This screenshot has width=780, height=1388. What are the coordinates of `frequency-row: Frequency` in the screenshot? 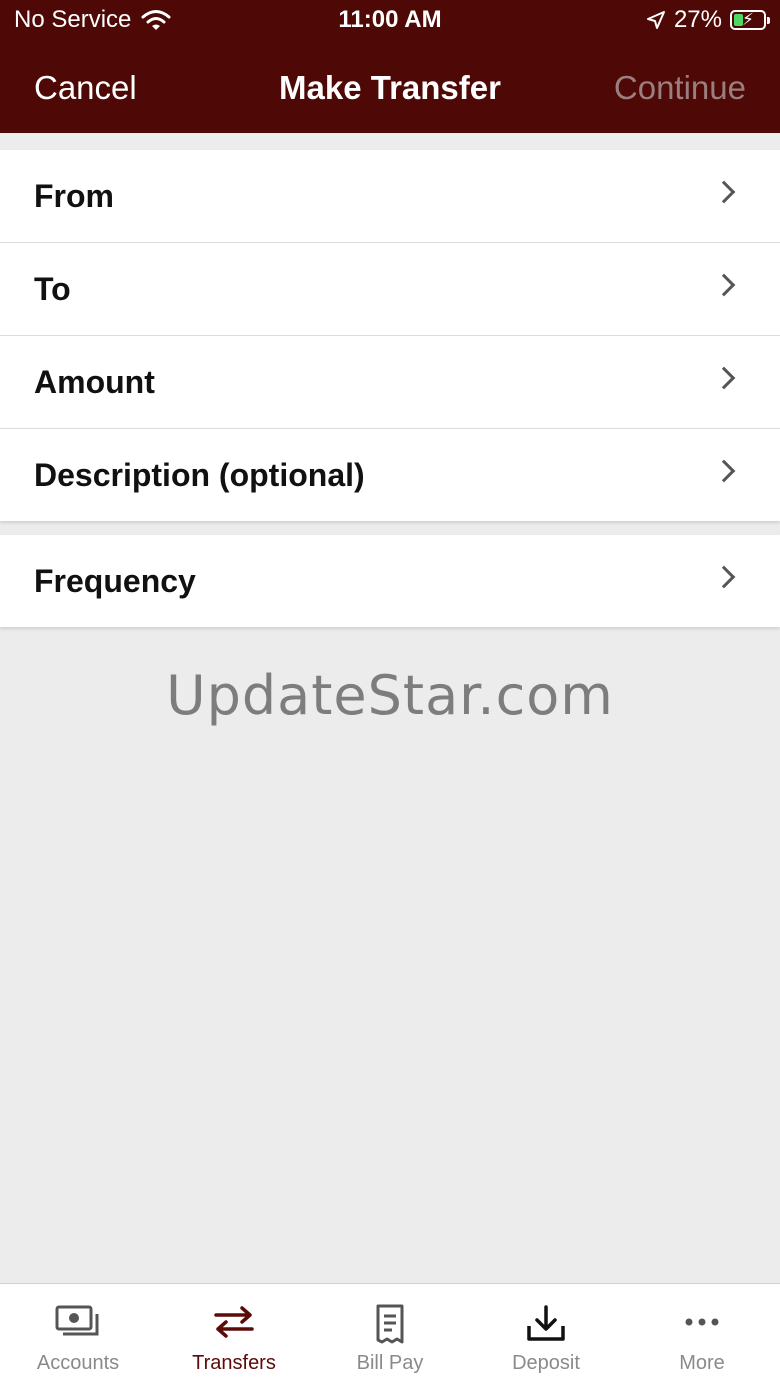 It's located at (390, 581).